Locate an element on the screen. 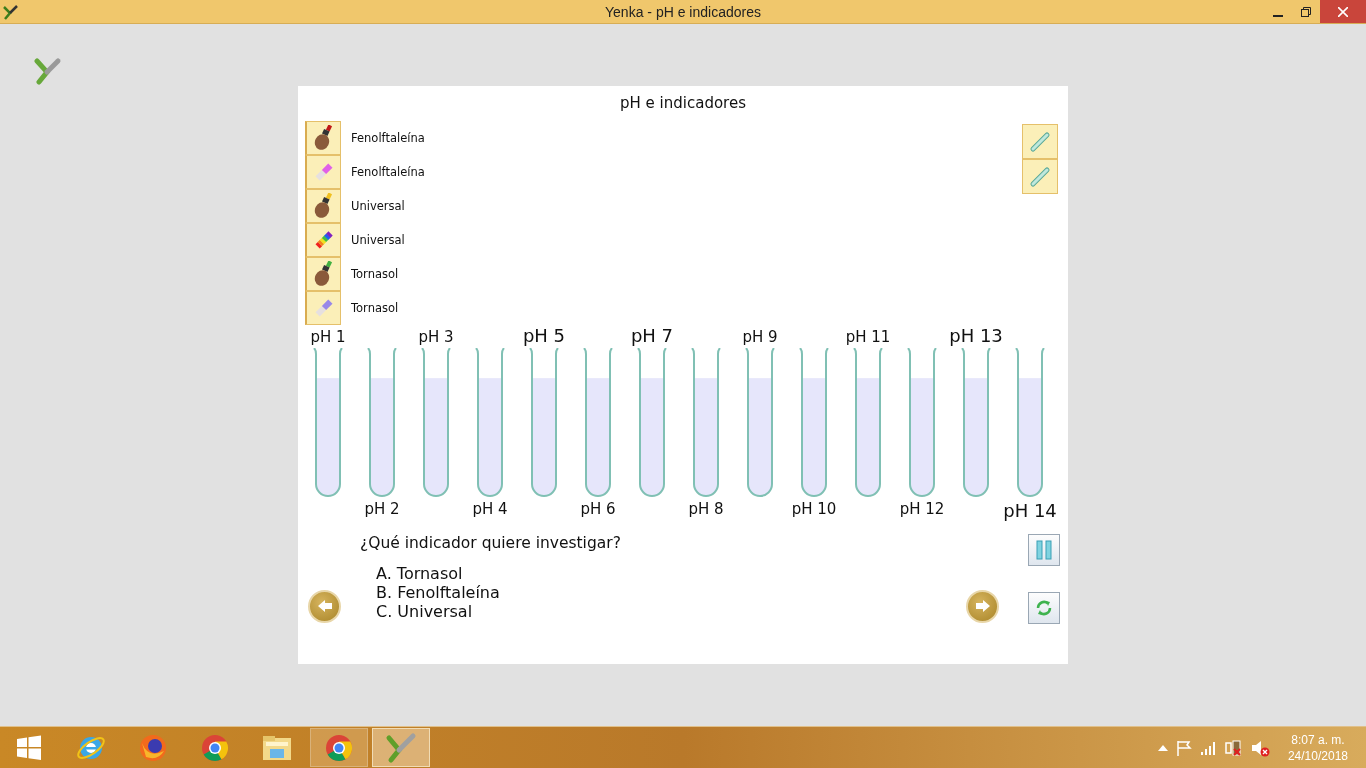 The height and width of the screenshot is (768, 1366). ph-label: pH 12 is located at coordinates (922, 509).